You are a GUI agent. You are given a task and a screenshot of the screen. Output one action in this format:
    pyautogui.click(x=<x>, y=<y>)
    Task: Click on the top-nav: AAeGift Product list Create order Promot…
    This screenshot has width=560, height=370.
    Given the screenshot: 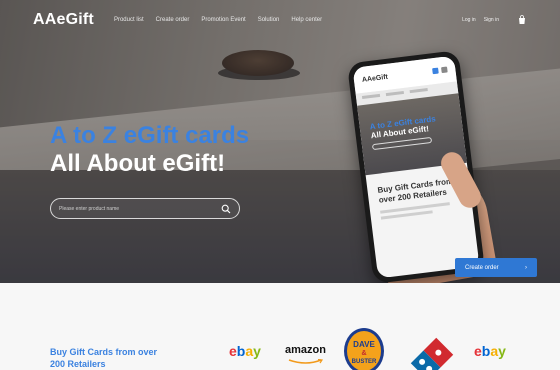 What is the action you would take?
    pyautogui.click(x=280, y=20)
    